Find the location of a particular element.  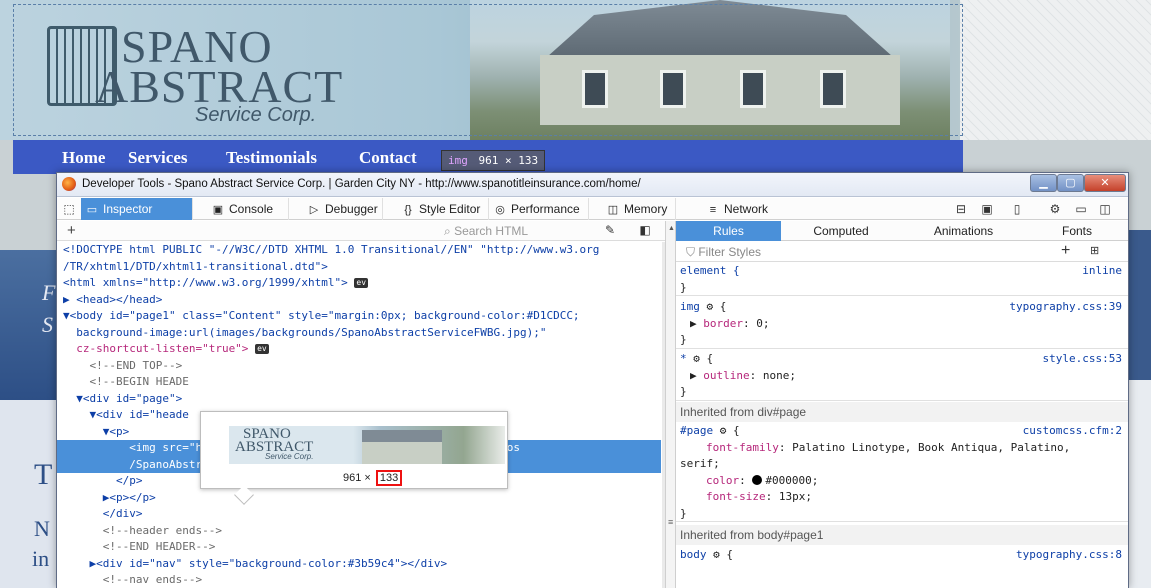

screenshot-icon: ▯ is located at coordinates (1017, 209).